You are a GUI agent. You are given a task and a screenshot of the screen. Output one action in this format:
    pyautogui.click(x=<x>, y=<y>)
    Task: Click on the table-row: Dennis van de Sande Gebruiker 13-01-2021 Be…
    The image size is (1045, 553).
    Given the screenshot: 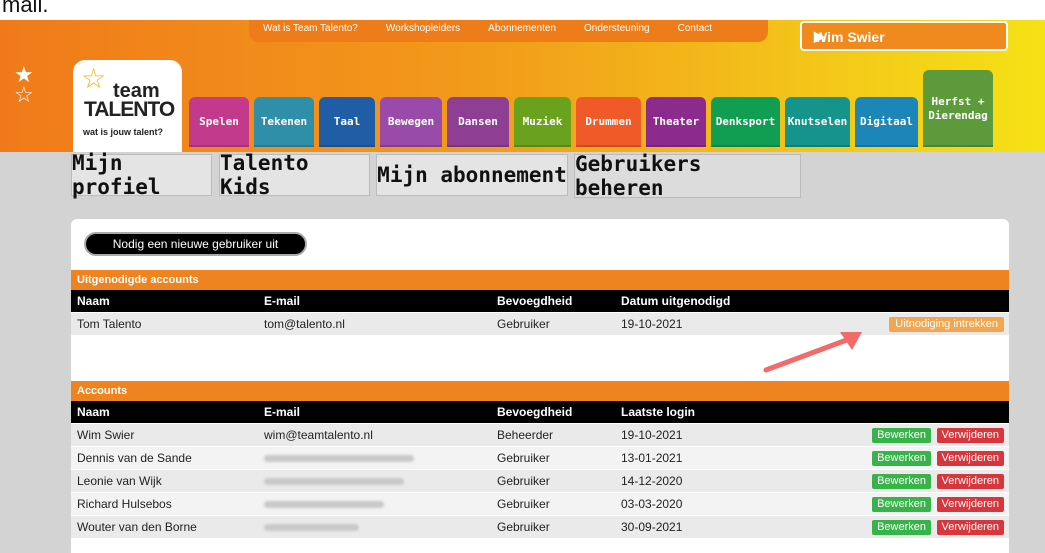 What is the action you would take?
    pyautogui.click(x=540, y=458)
    